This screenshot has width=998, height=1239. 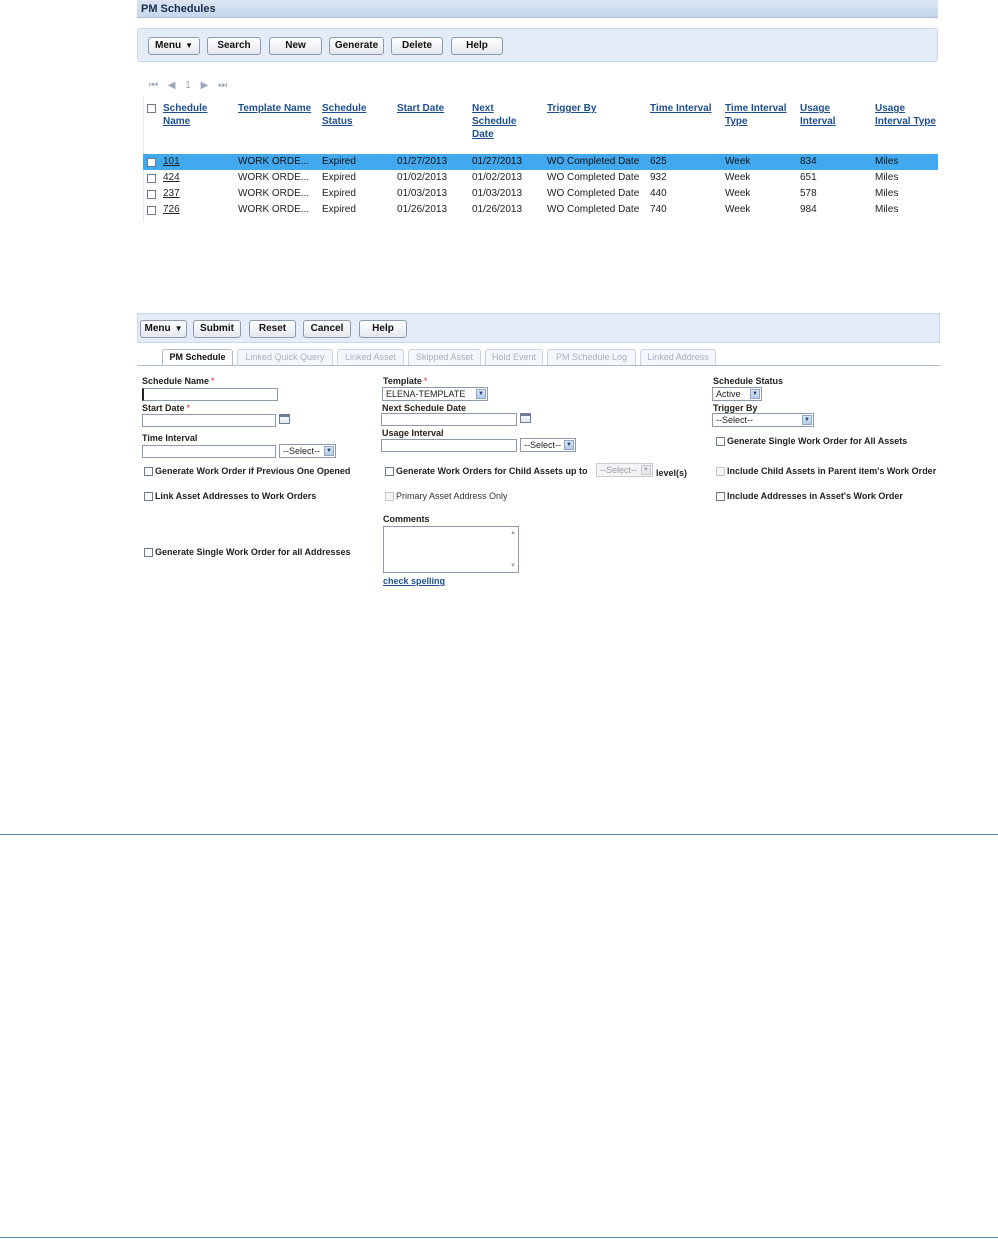 I want to click on col-template-name: Template Name, so click(x=274, y=108).